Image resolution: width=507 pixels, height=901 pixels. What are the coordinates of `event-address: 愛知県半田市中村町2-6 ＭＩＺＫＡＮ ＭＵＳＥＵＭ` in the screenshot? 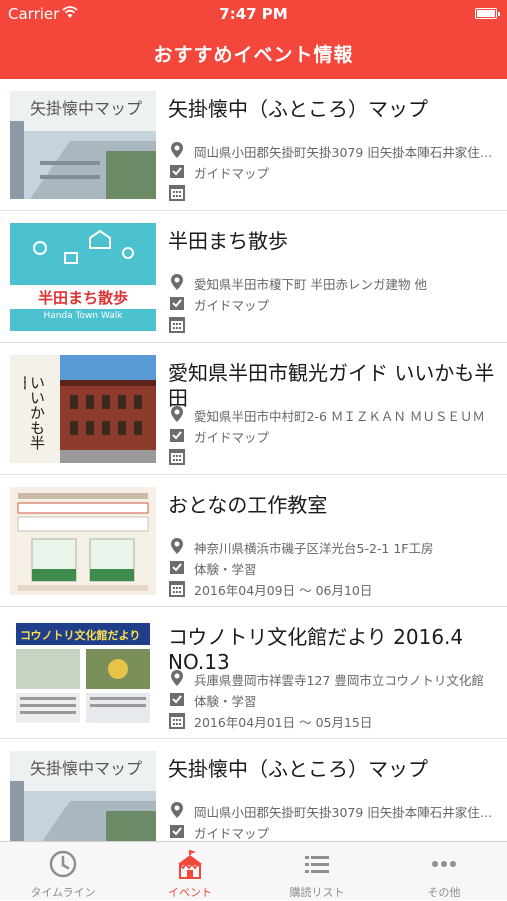 It's located at (339, 416).